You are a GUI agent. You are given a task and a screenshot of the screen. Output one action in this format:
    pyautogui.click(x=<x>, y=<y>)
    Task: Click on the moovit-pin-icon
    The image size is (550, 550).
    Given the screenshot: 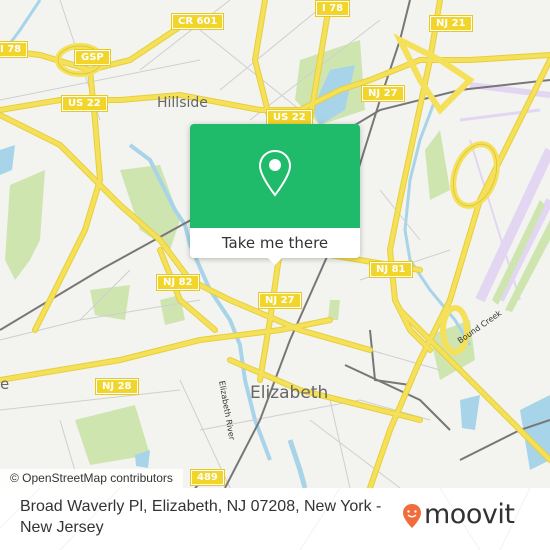 What is the action you would take?
    pyautogui.click(x=412, y=516)
    